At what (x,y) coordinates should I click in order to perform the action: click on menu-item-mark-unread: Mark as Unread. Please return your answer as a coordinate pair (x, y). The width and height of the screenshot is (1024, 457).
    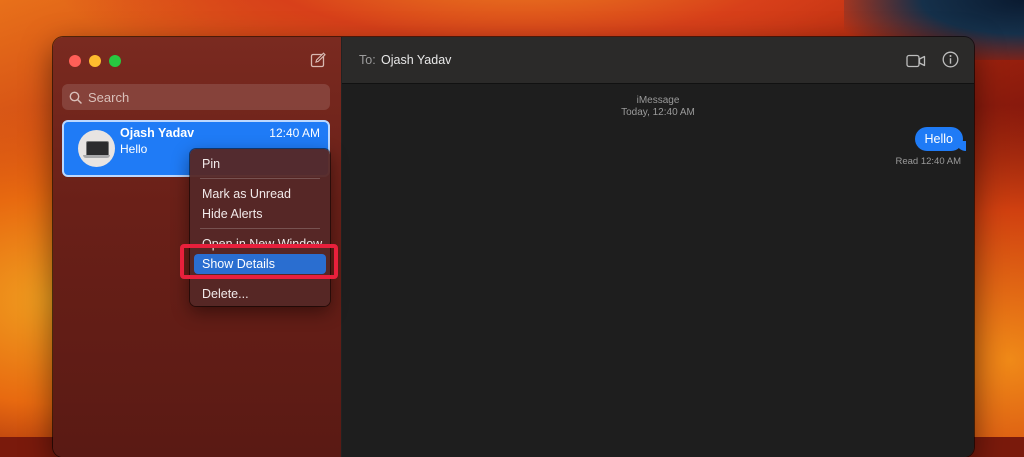
    Looking at the image, I should click on (246, 194).